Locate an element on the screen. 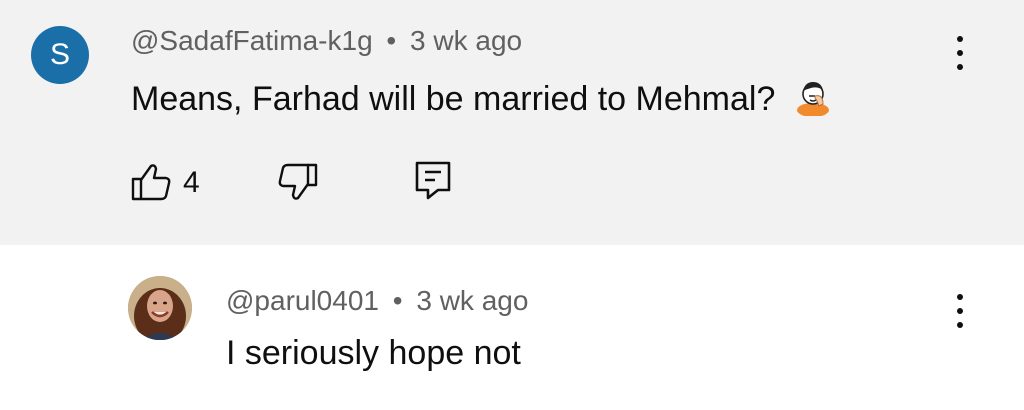 This screenshot has width=1024, height=410. reply-icon is located at coordinates (433, 182).